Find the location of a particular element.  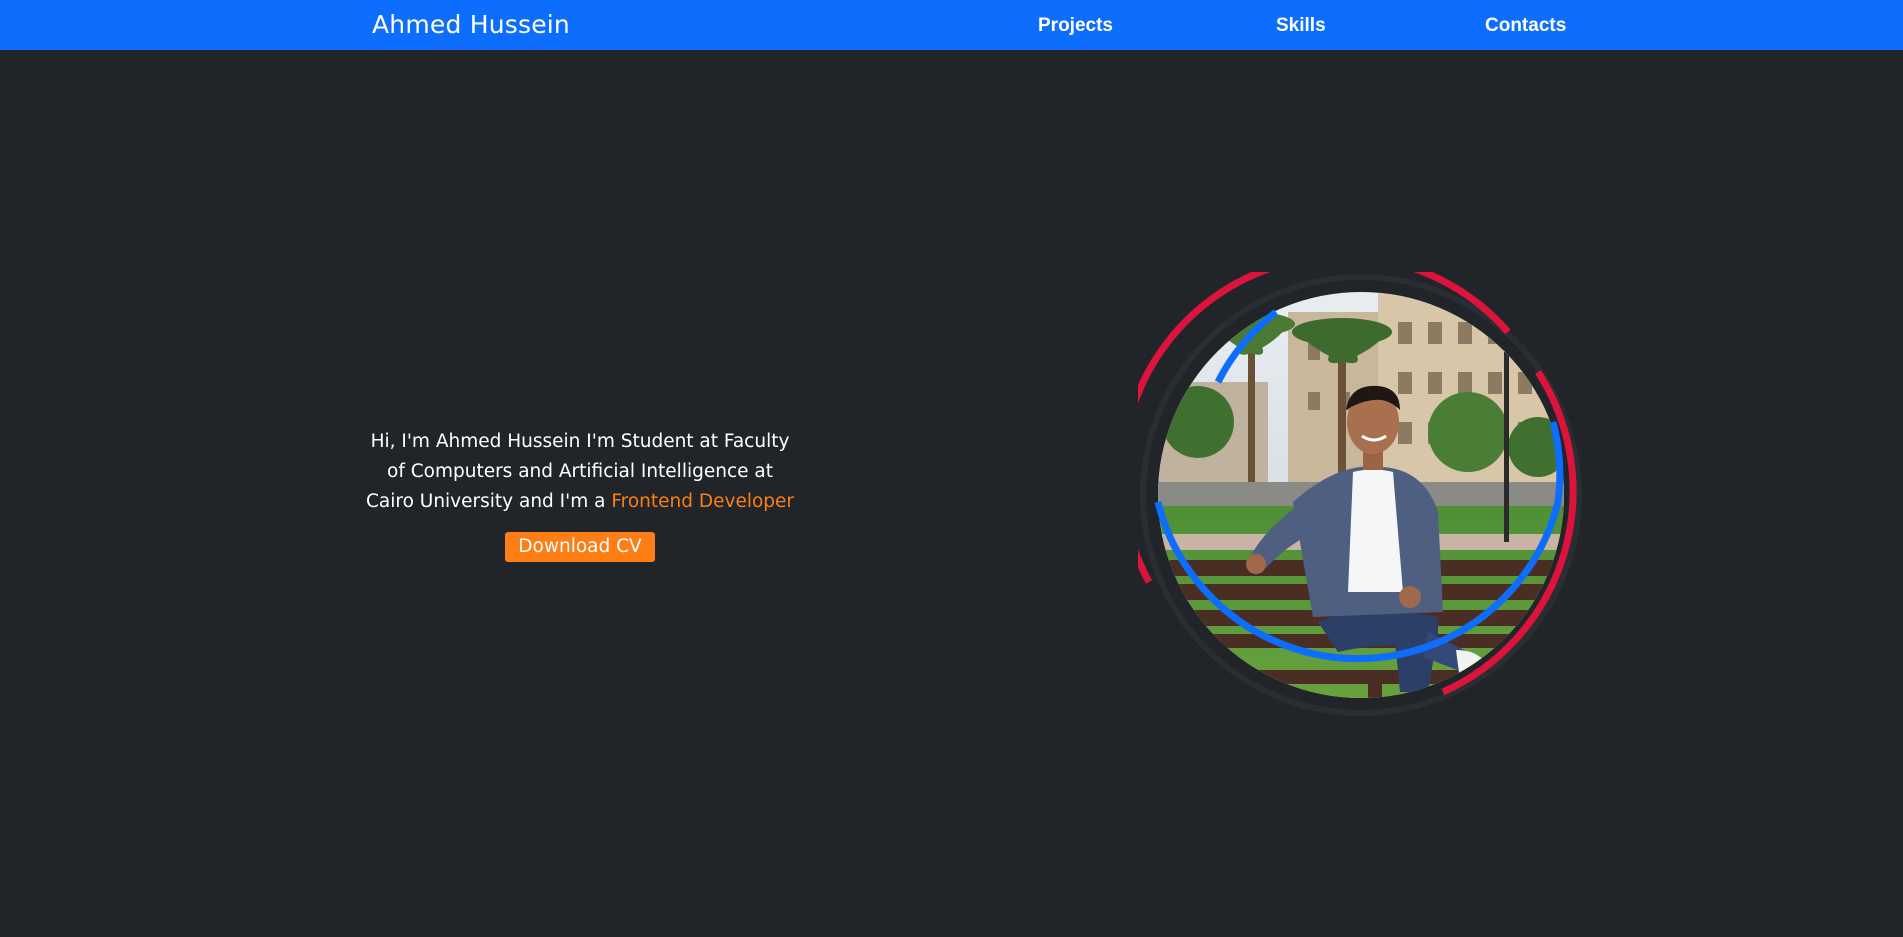

role-highlight: Frontend Developer is located at coordinates (703, 501).